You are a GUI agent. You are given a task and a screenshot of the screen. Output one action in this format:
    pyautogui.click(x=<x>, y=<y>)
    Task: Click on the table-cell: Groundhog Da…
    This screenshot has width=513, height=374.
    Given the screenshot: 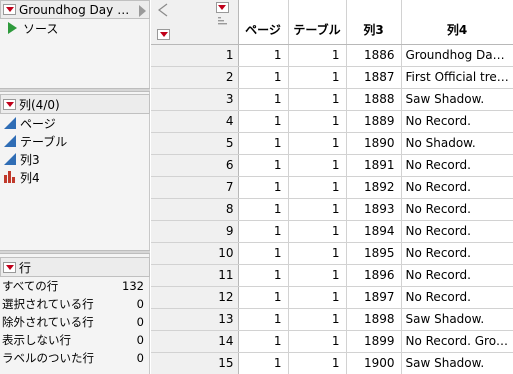 What is the action you would take?
    pyautogui.click(x=457, y=55)
    